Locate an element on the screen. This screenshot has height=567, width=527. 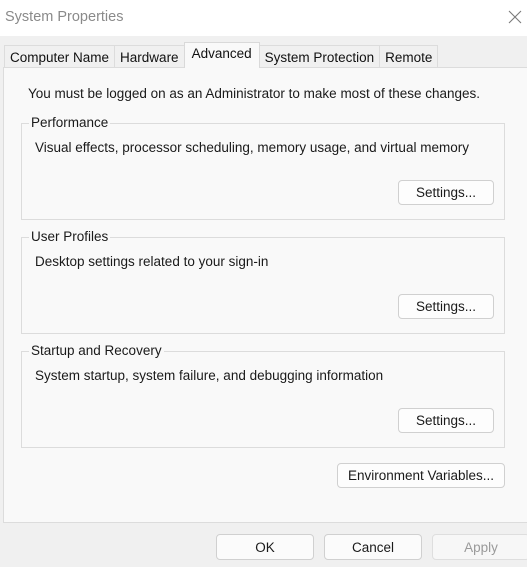
tab-advanced: Advanced is located at coordinates (221, 55).